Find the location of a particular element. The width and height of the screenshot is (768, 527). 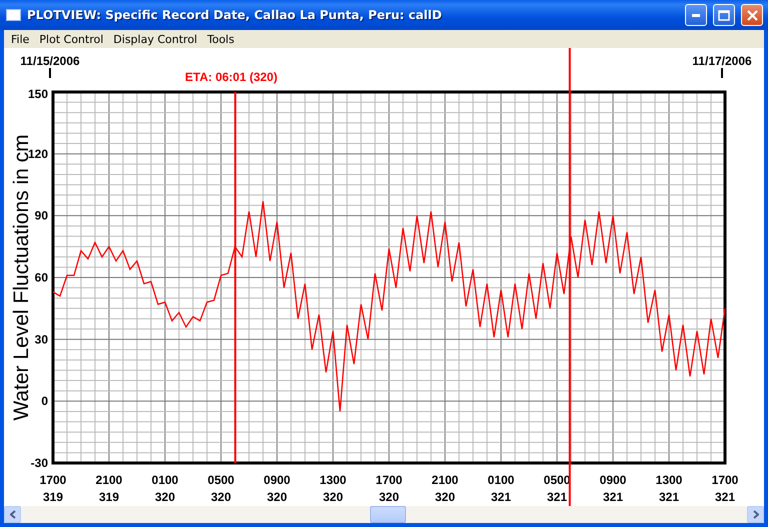

date-label: 11/15/2006 is located at coordinates (50, 61).